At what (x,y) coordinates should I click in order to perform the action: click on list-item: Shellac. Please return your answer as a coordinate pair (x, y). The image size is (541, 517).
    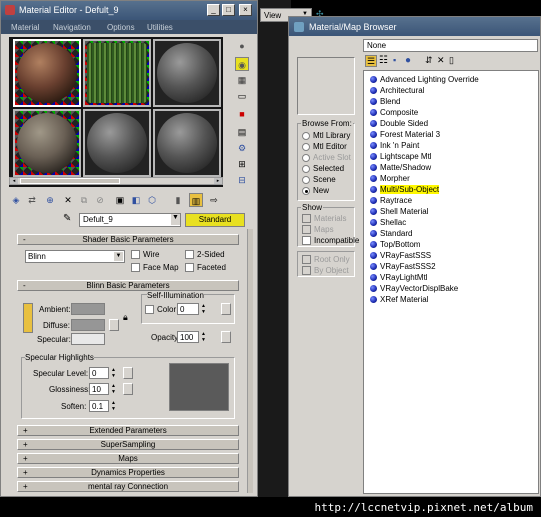
    Looking at the image, I should click on (388, 222).